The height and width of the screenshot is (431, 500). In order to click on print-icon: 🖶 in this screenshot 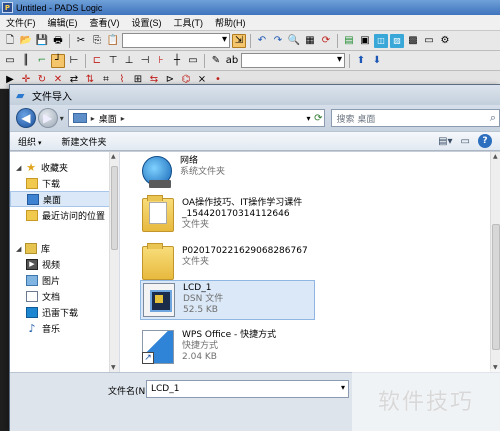, I will do `click(58, 41)`.